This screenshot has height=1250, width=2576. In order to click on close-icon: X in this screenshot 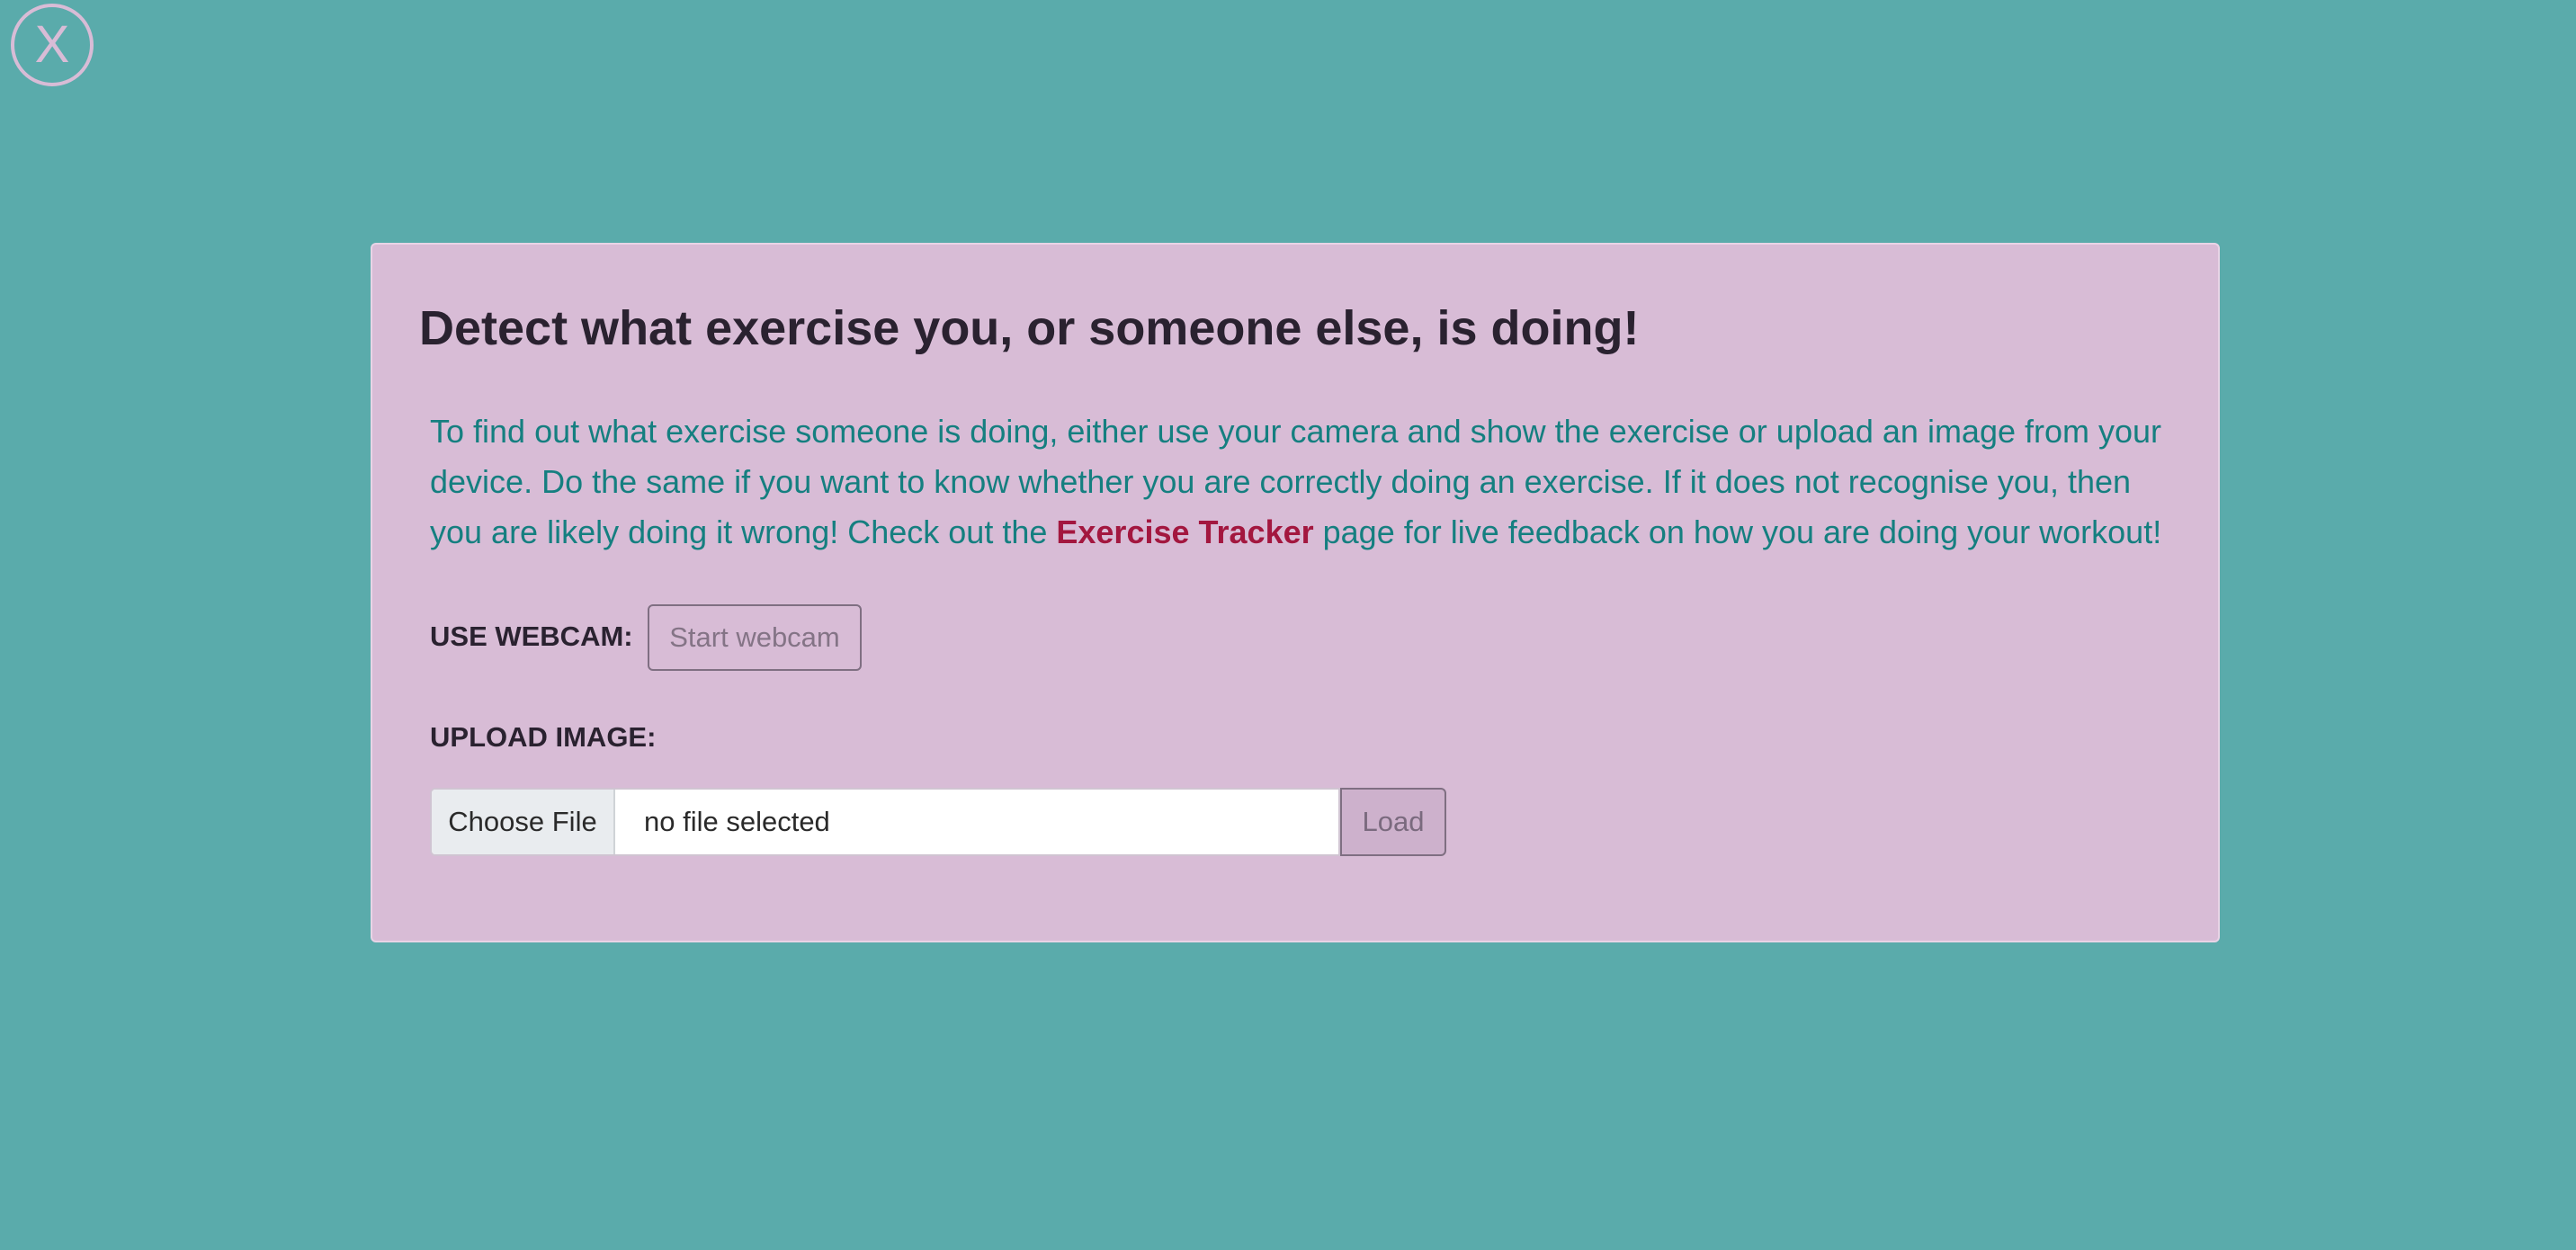, I will do `click(52, 44)`.